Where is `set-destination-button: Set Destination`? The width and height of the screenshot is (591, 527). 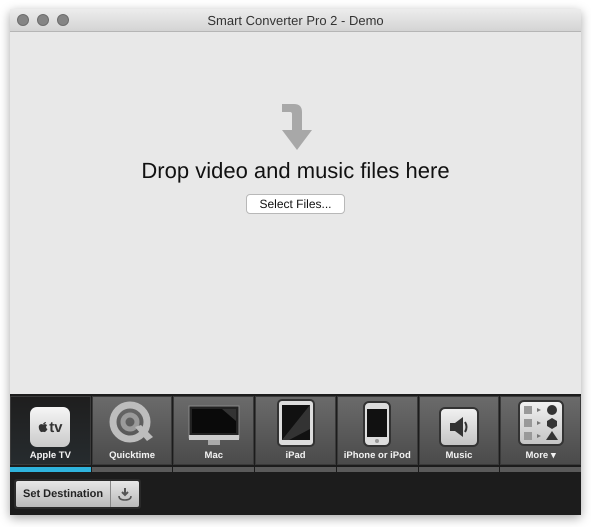 set-destination-button: Set Destination is located at coordinates (64, 493).